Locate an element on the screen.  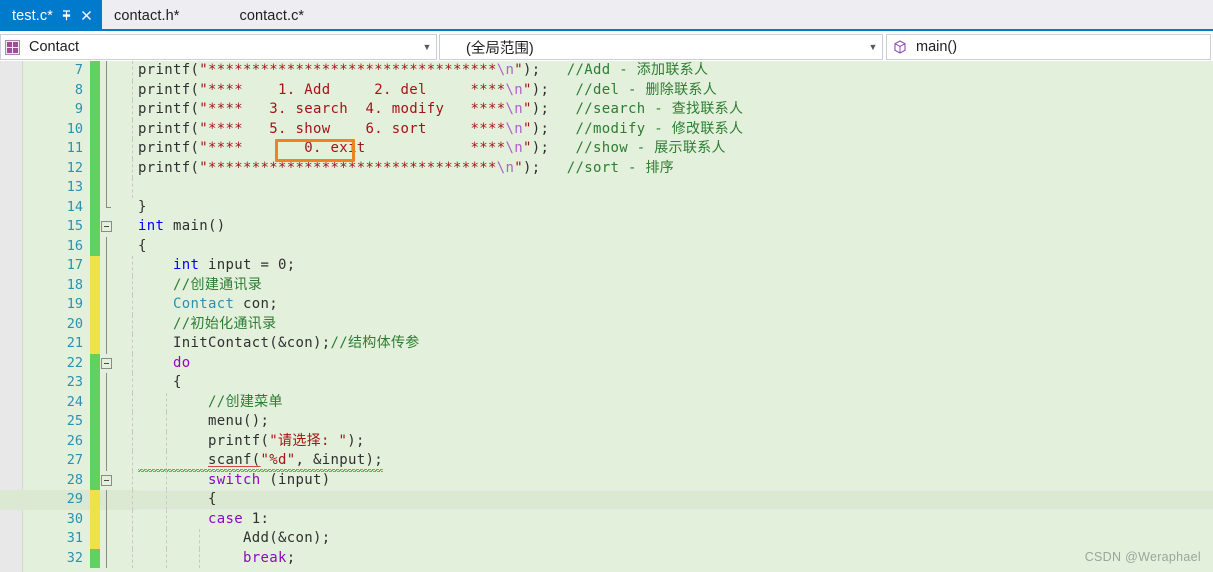
code-text: int input = 0; is located at coordinates (217, 266).